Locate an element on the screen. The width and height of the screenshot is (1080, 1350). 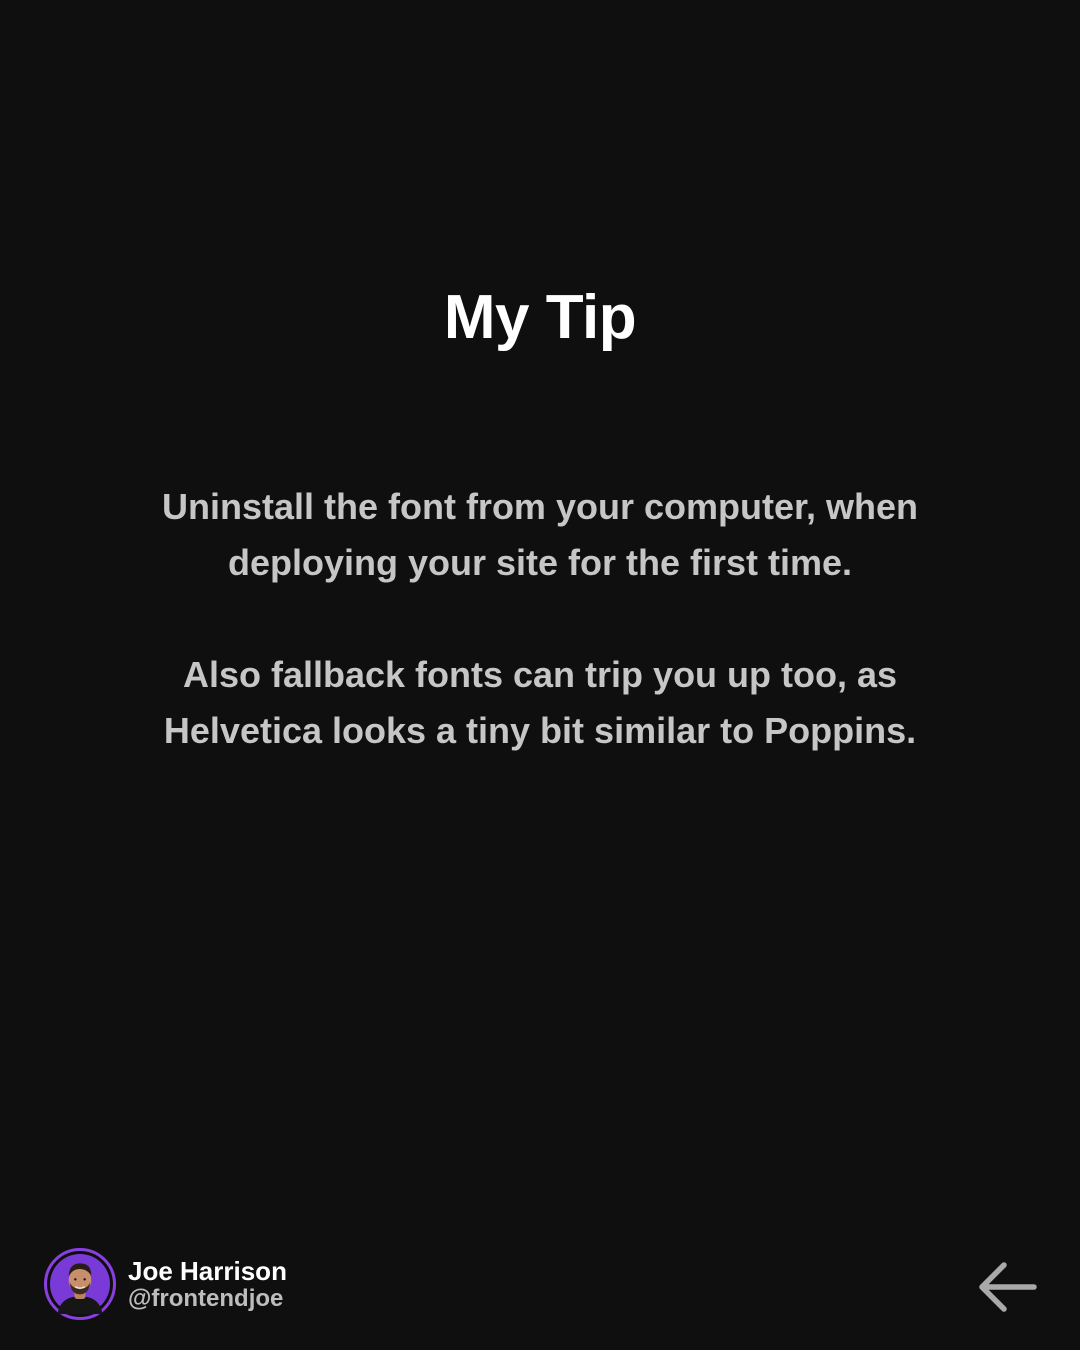
author-name: Joe Harrison is located at coordinates (207, 1270).